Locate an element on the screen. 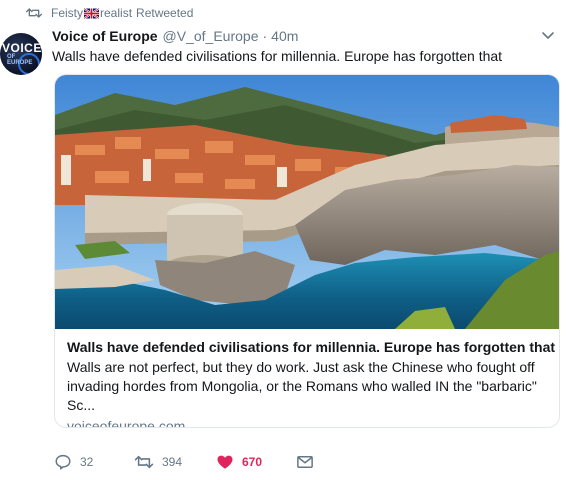  uk-flag-icon is located at coordinates (92, 13).